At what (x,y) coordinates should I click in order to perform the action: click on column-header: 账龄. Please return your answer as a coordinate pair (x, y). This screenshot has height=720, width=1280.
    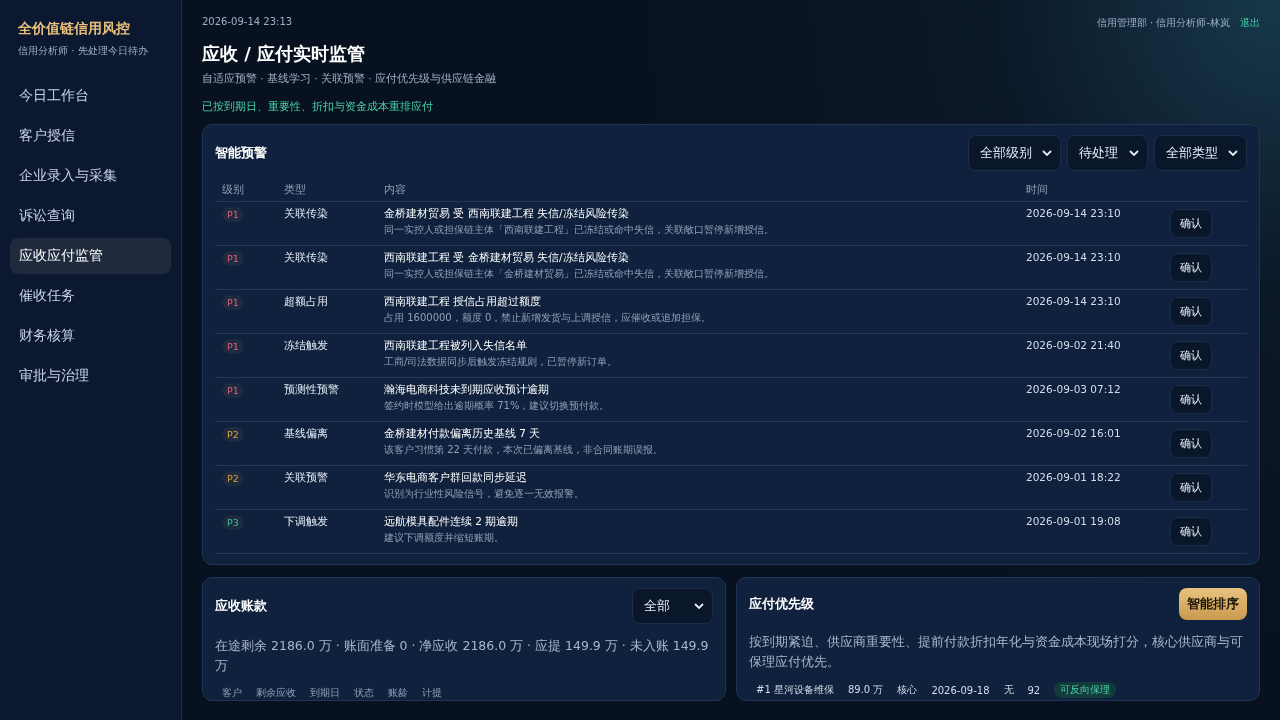
    Looking at the image, I should click on (398, 693).